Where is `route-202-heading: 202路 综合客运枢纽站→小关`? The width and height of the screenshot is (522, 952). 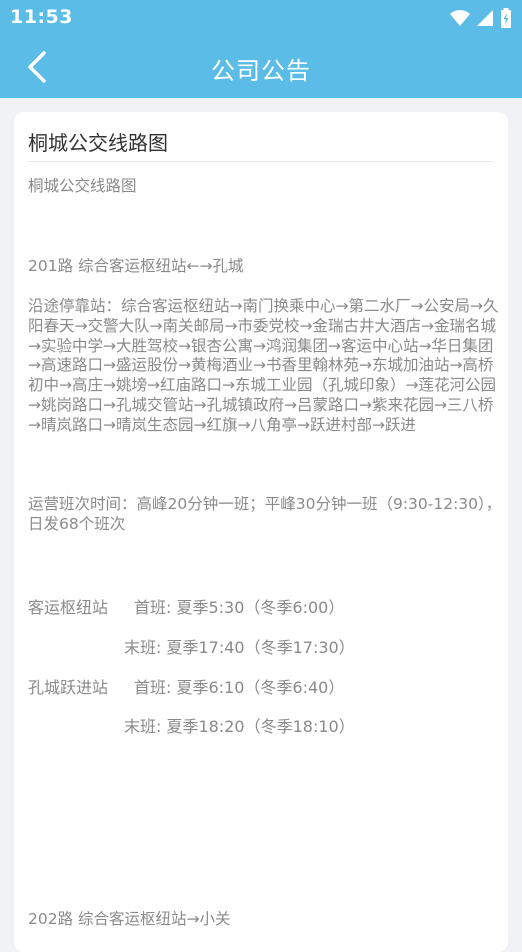
route-202-heading: 202路 综合客运枢纽站→小关 is located at coordinates (129, 919).